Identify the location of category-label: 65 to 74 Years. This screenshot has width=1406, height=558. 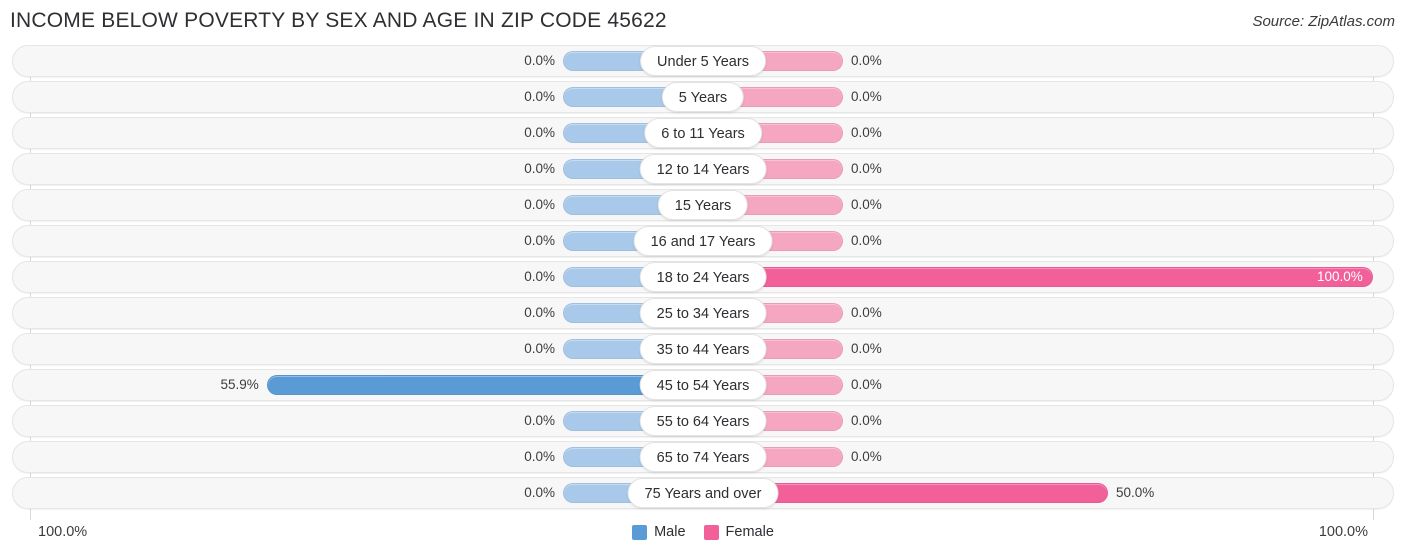
(703, 457).